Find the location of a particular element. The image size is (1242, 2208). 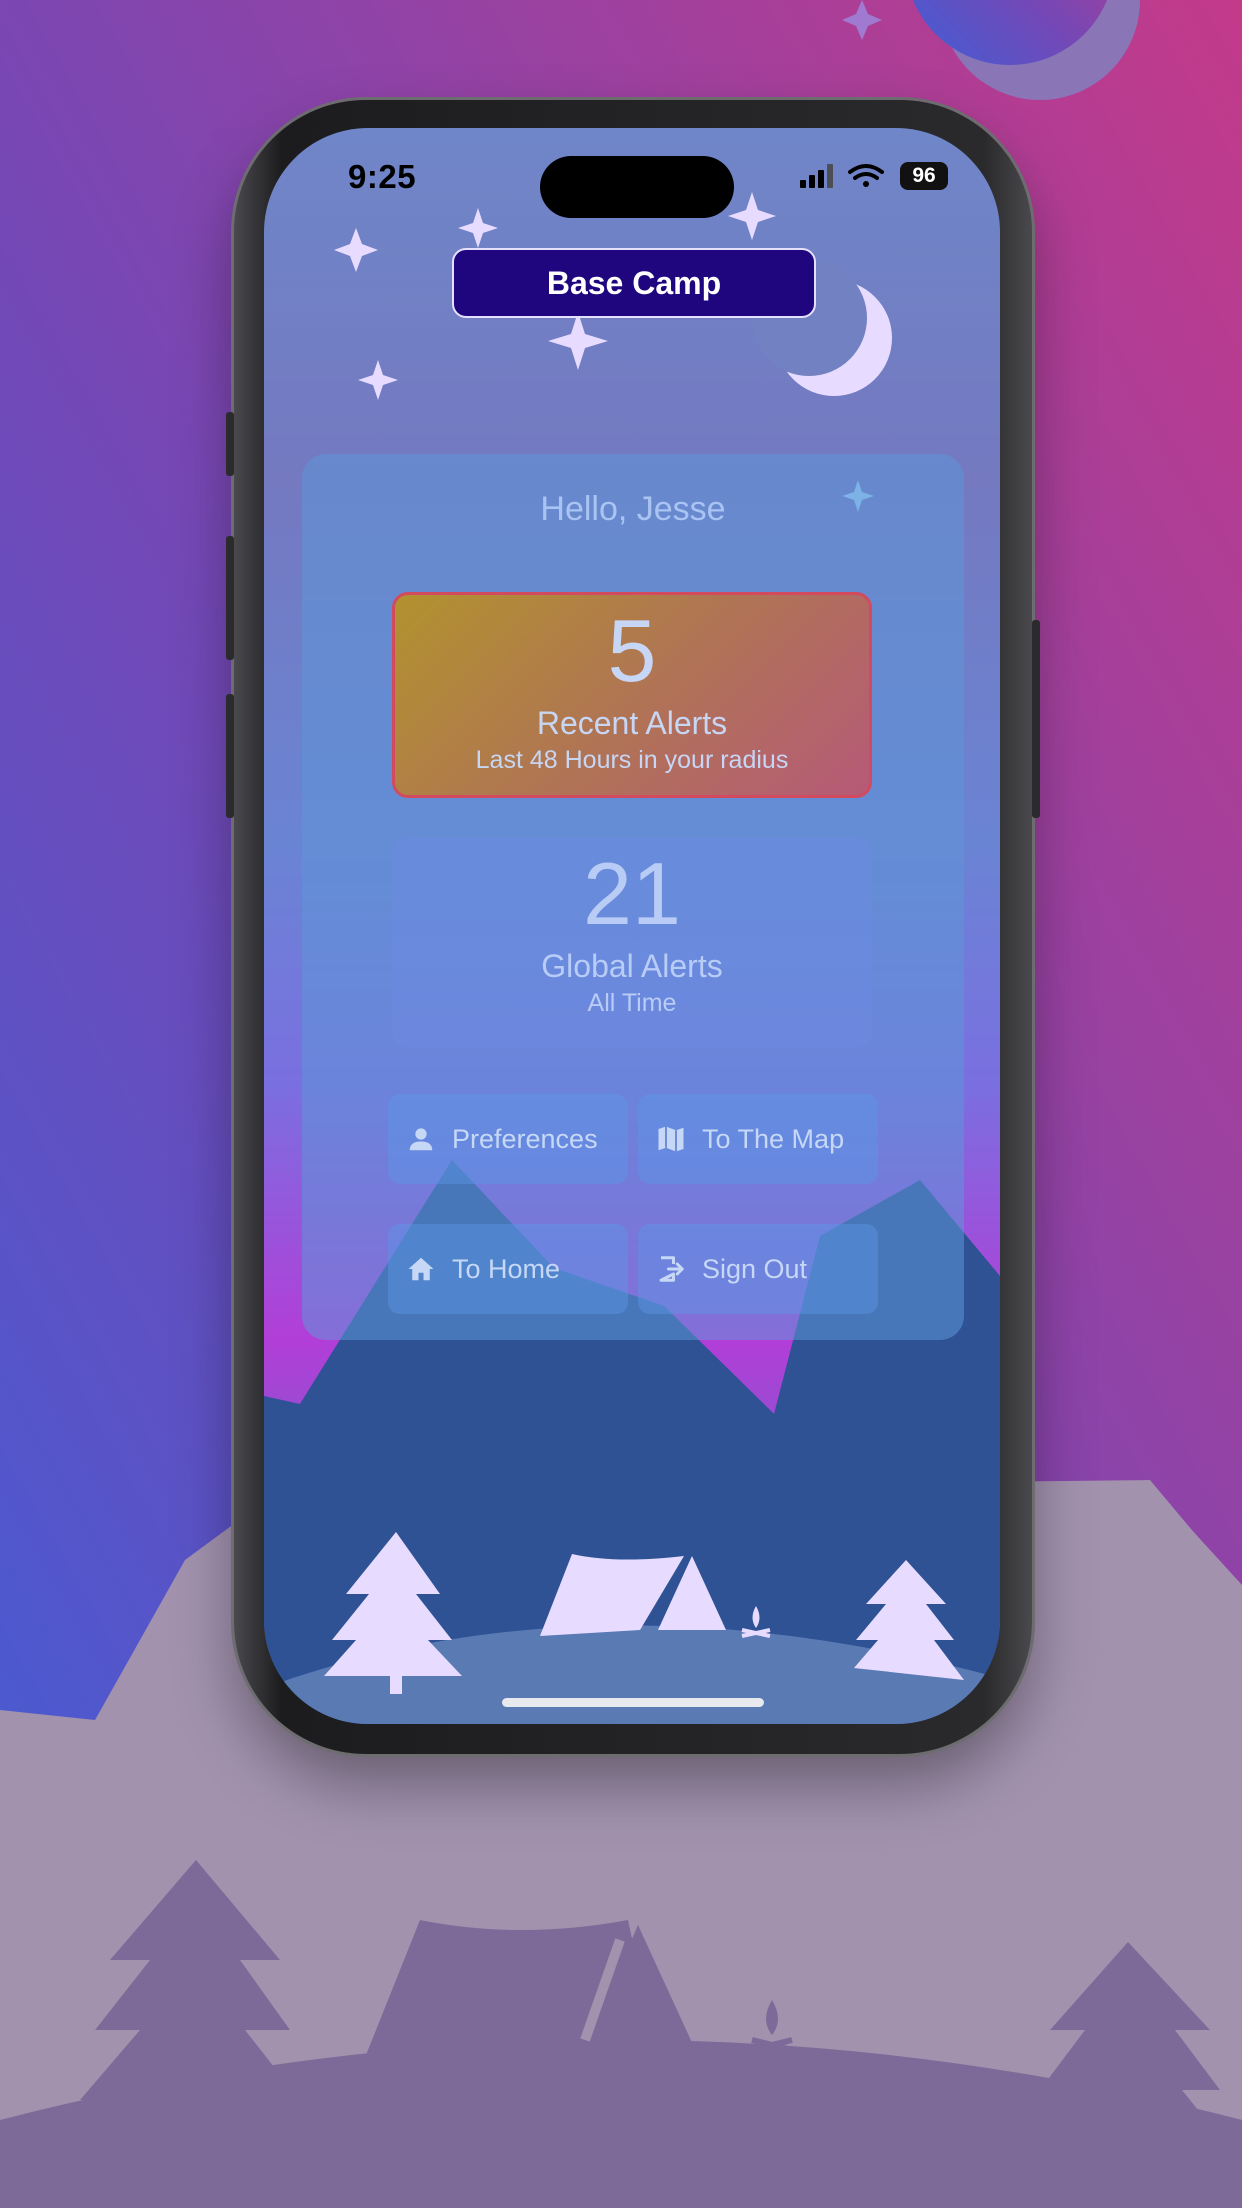

to-home-button: To Home is located at coordinates (508, 1269).